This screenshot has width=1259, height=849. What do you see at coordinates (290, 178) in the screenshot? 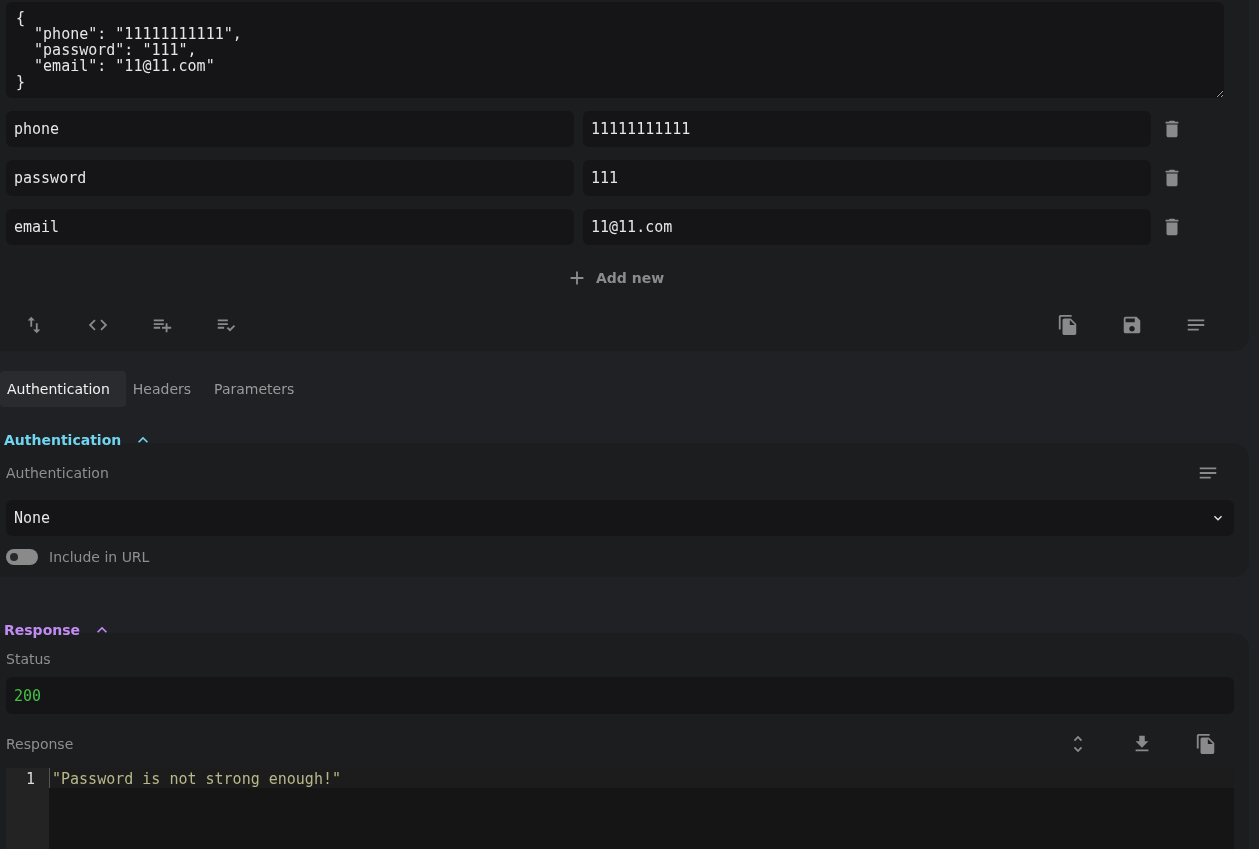
I see `key-field: password` at bounding box center [290, 178].